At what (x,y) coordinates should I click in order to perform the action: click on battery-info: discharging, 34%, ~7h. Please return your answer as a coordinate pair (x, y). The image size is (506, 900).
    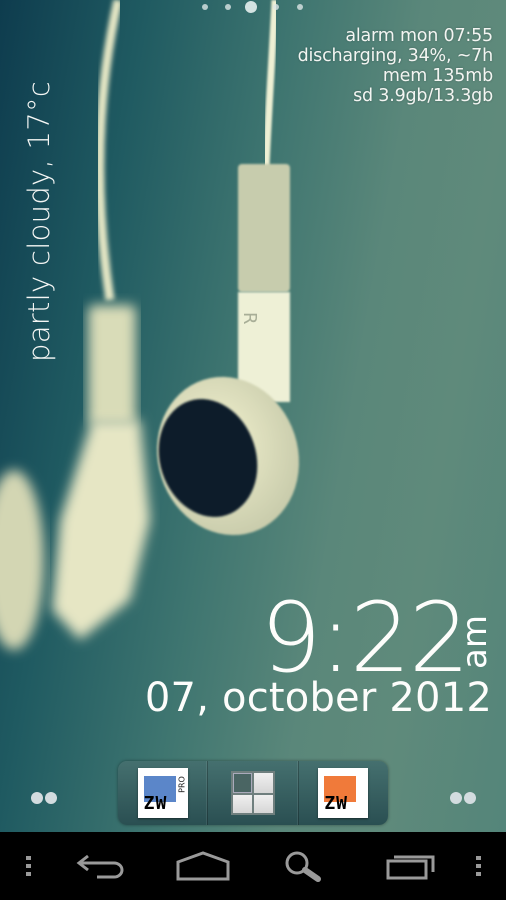
    Looking at the image, I should click on (395, 56).